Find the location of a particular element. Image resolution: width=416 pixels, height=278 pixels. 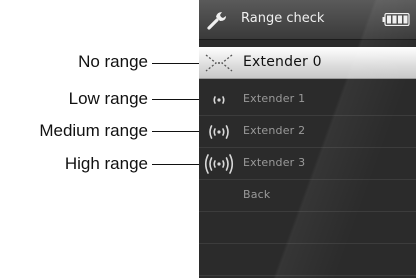

leader-line-high-range is located at coordinates (177, 164).